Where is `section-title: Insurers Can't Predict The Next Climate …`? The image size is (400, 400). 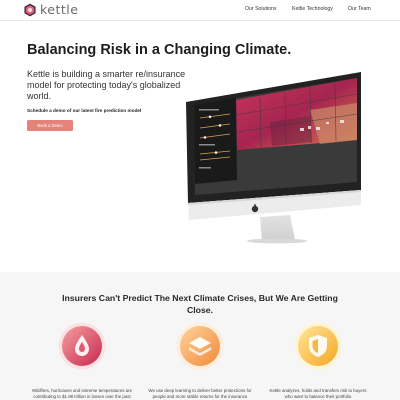 section-title: Insurers Can't Predict The Next Climate … is located at coordinates (200, 304).